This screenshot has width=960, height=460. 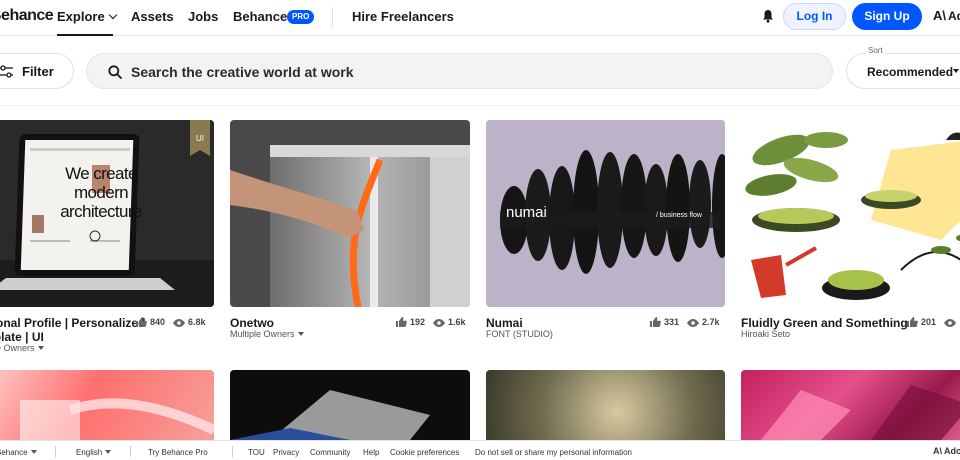 I want to click on project-title: Fluidly Green and Something, so click(x=824, y=323).